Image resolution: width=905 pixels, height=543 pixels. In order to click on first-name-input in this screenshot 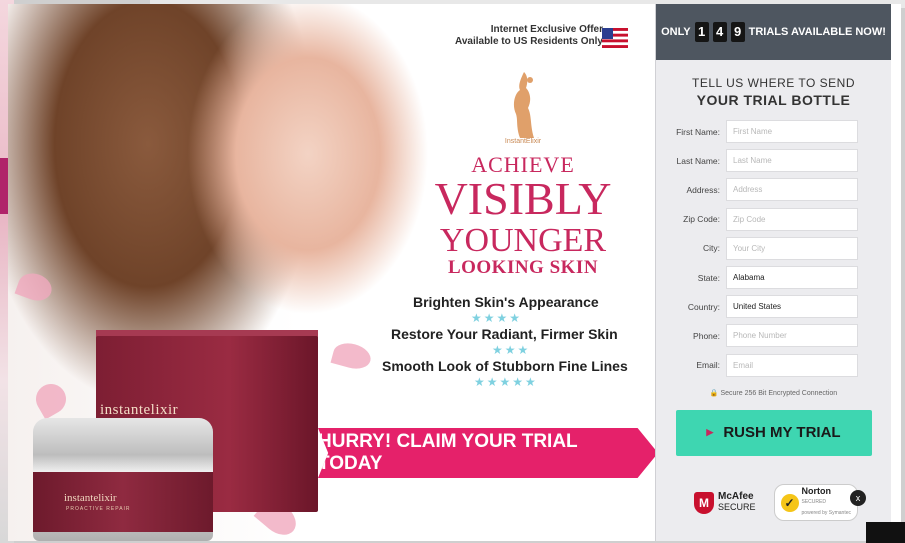, I will do `click(792, 132)`.